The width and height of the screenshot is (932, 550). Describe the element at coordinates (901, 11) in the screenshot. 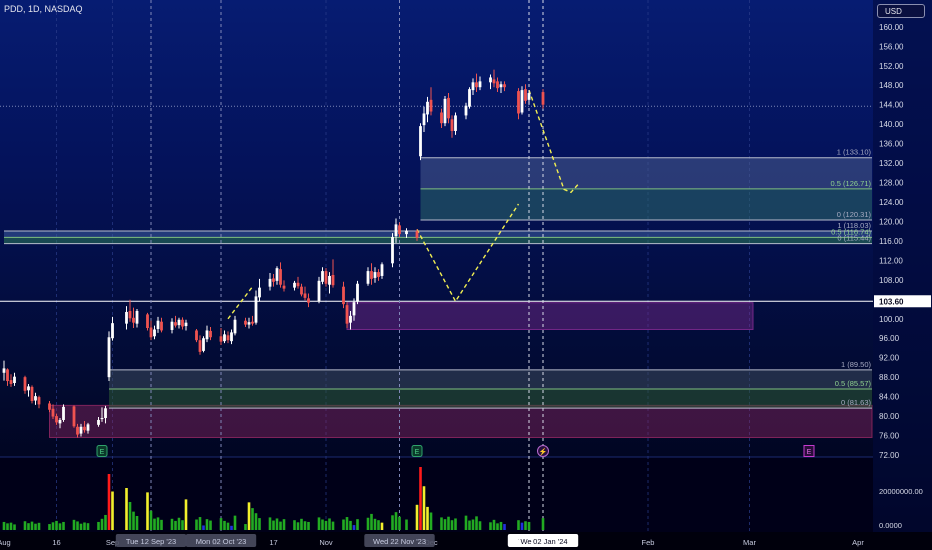

I see `currency-button: USD` at that location.